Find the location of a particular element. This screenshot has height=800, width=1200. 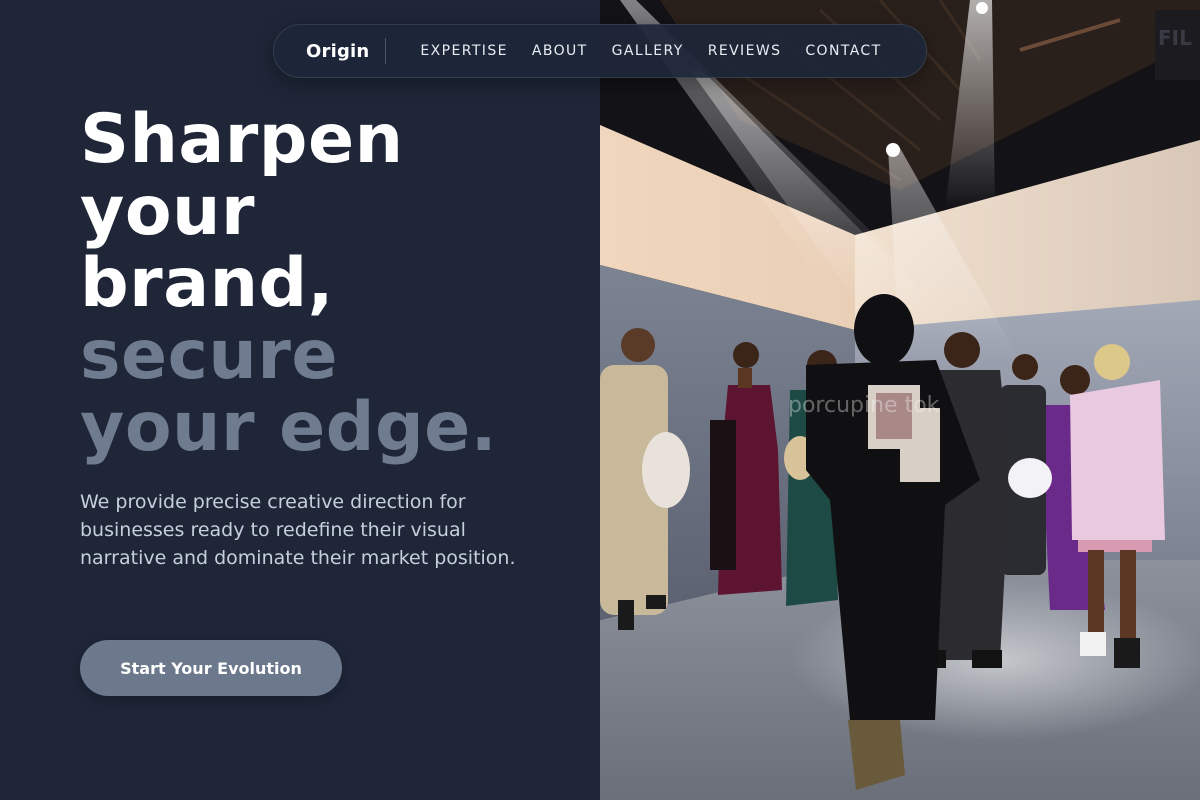

headline-line-1: Sharpen is located at coordinates (242, 139).